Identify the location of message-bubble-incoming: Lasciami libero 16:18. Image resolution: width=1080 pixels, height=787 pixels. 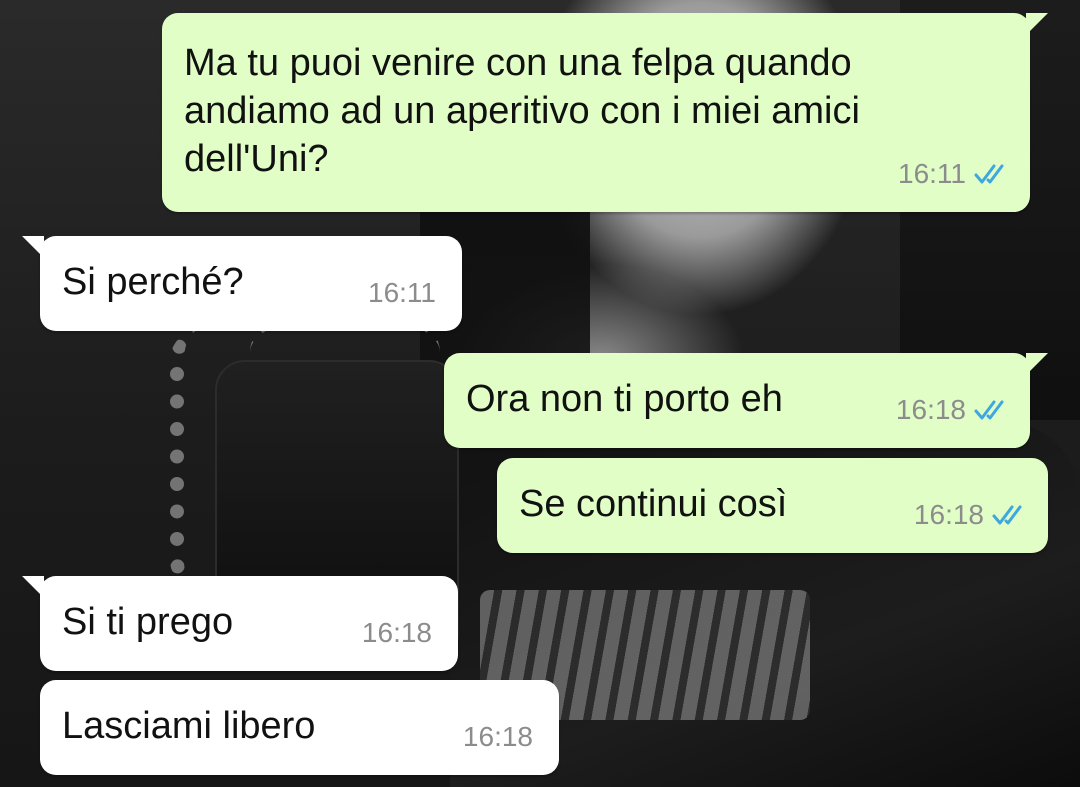
(299, 727).